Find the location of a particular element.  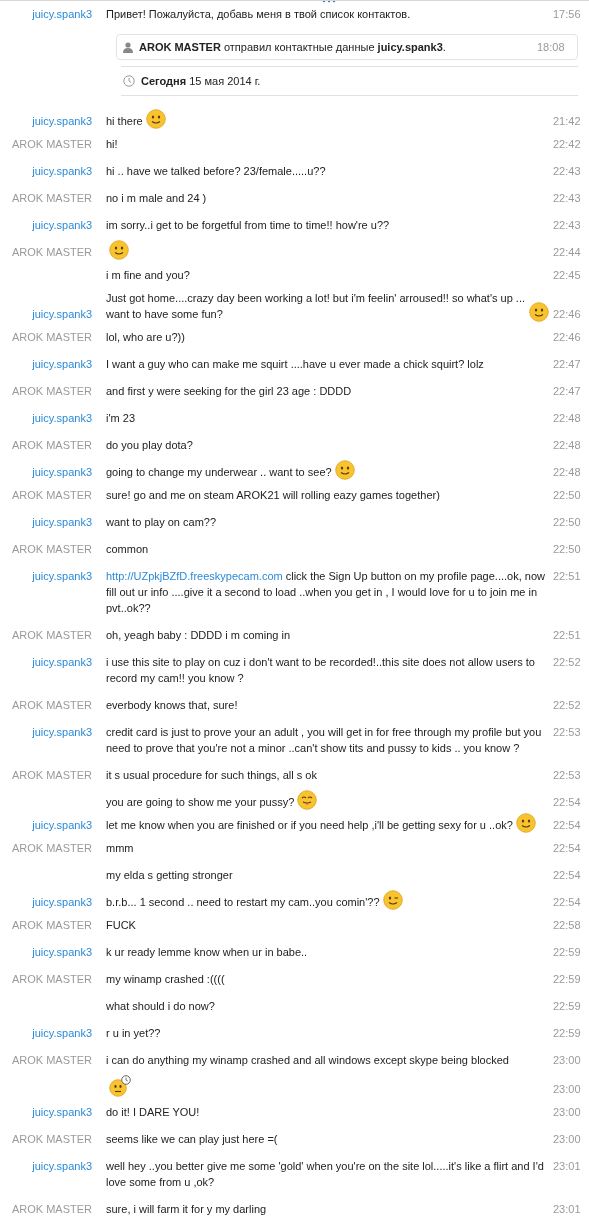

message-text: my elda s getting stronger is located at coordinates (169, 875).